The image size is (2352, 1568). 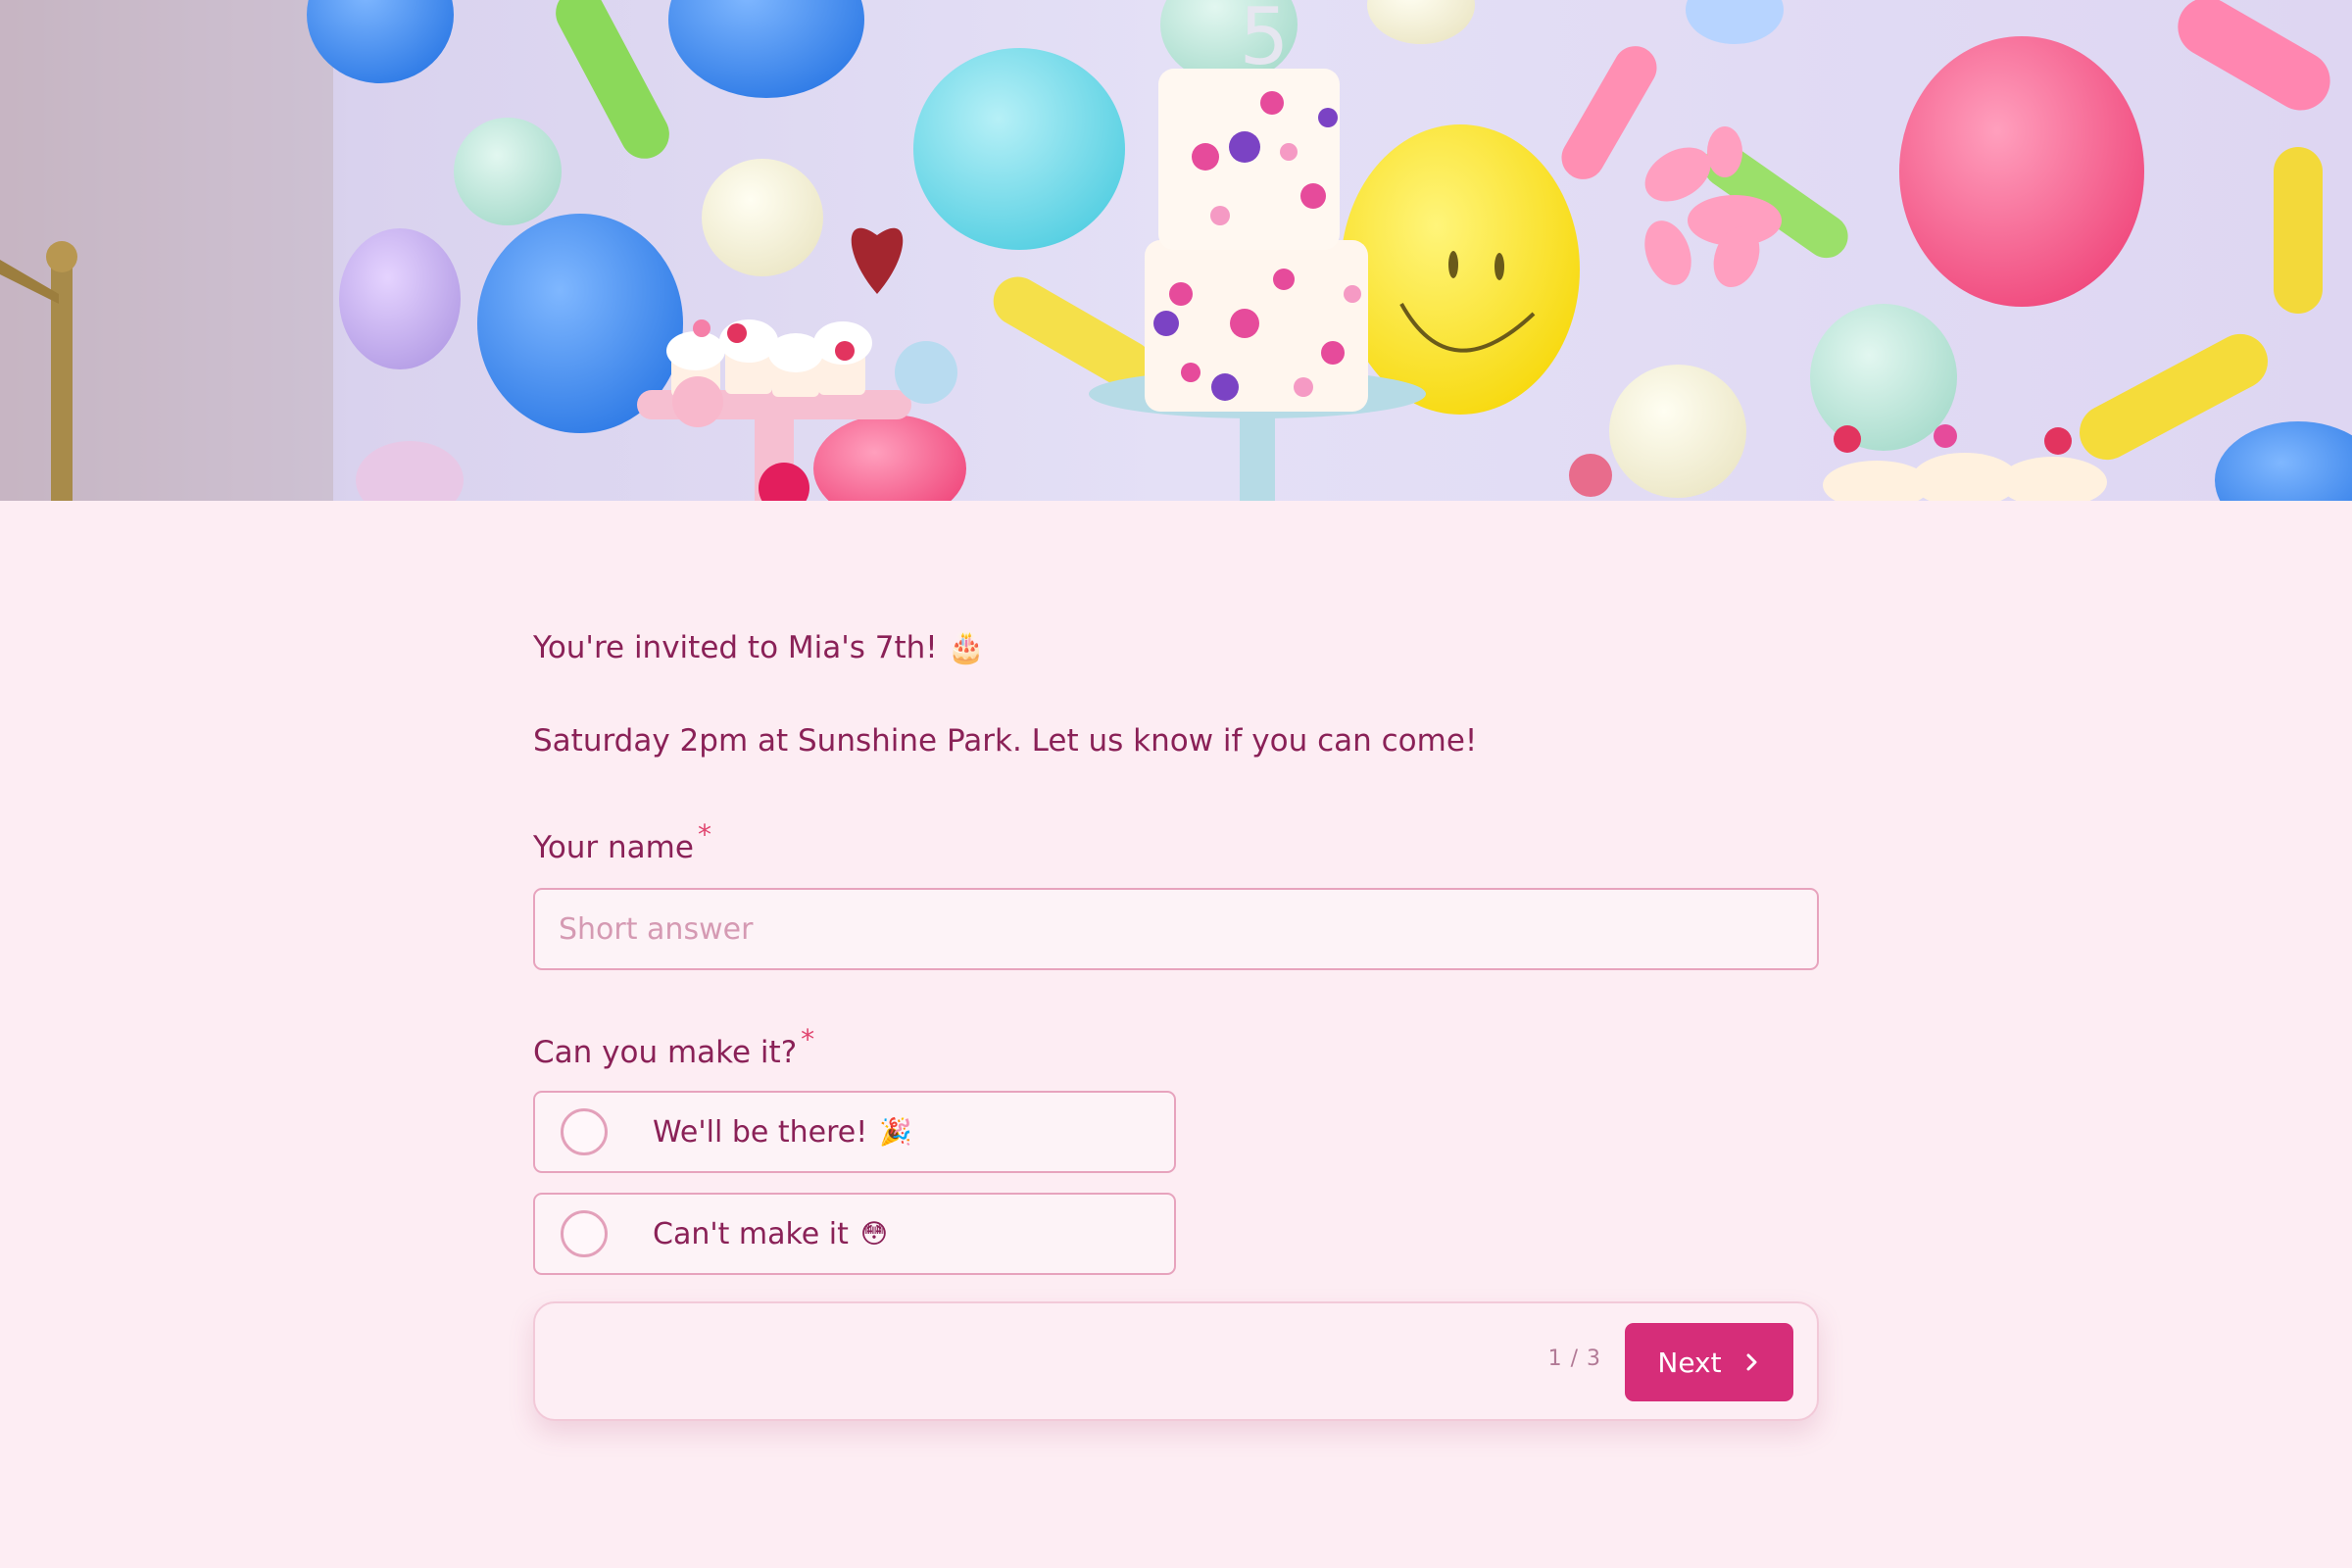 I want to click on question-label-attendance: Can you make it? *, so click(x=1176, y=1046).